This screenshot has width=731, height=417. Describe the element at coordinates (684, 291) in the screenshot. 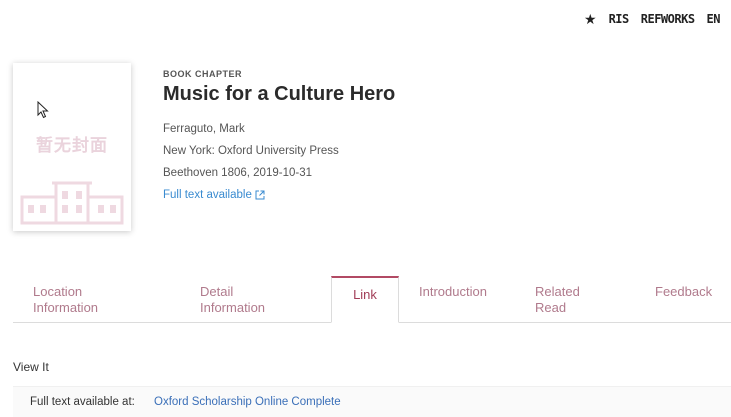

I see `tab-label-line: Feedback` at that location.